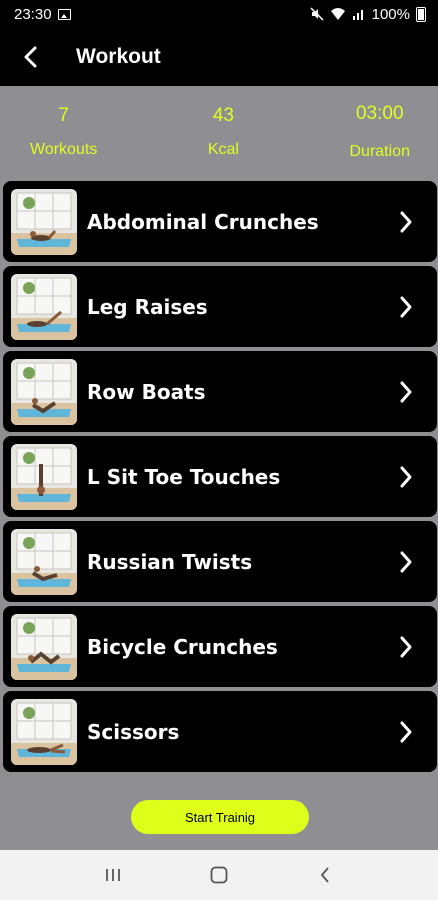  I want to click on exercise-name: Scissors, so click(133, 731).